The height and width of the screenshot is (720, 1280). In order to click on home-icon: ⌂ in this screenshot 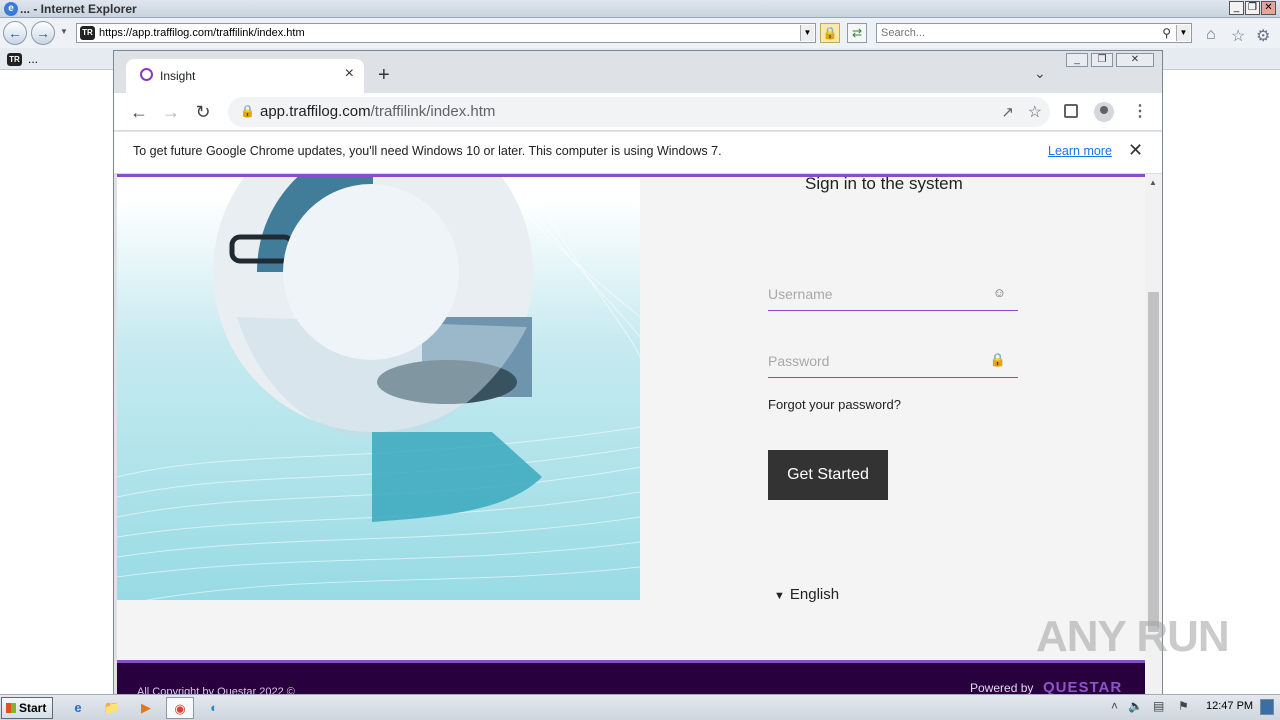, I will do `click(1211, 35)`.